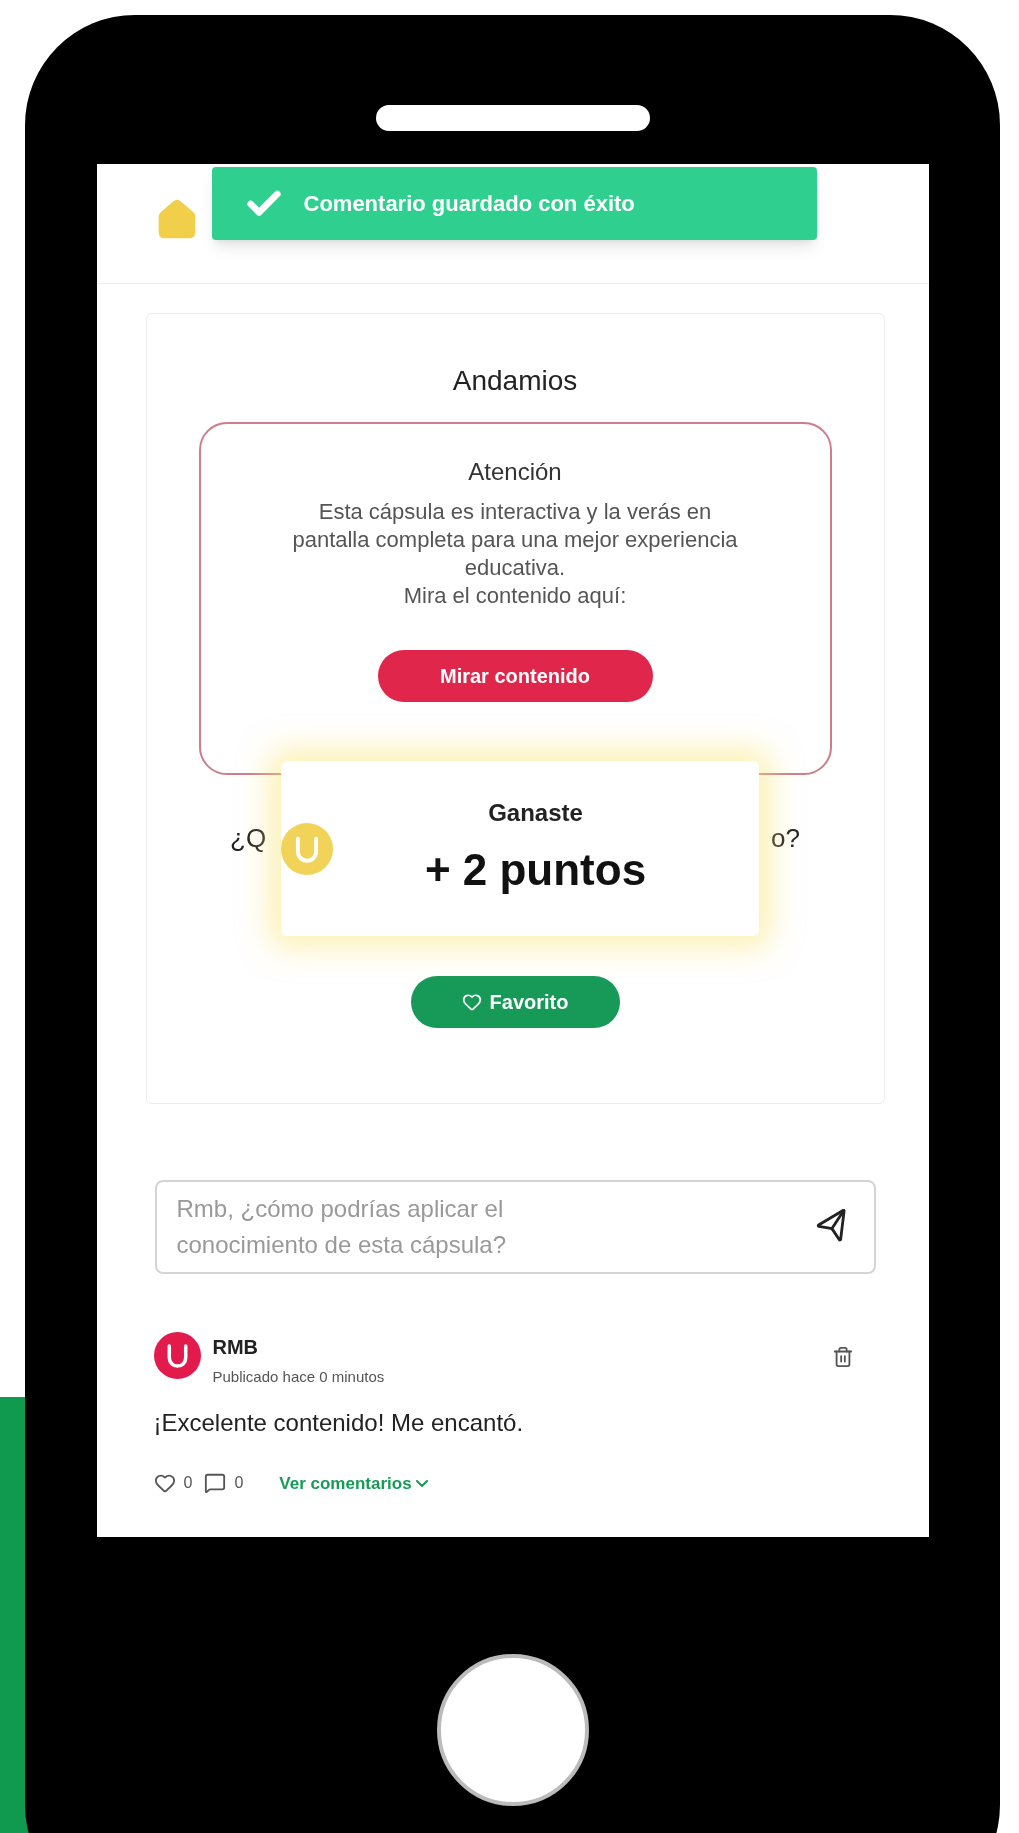 The width and height of the screenshot is (1019, 1833). I want to click on question-text: ¿Q, so click(248, 838).